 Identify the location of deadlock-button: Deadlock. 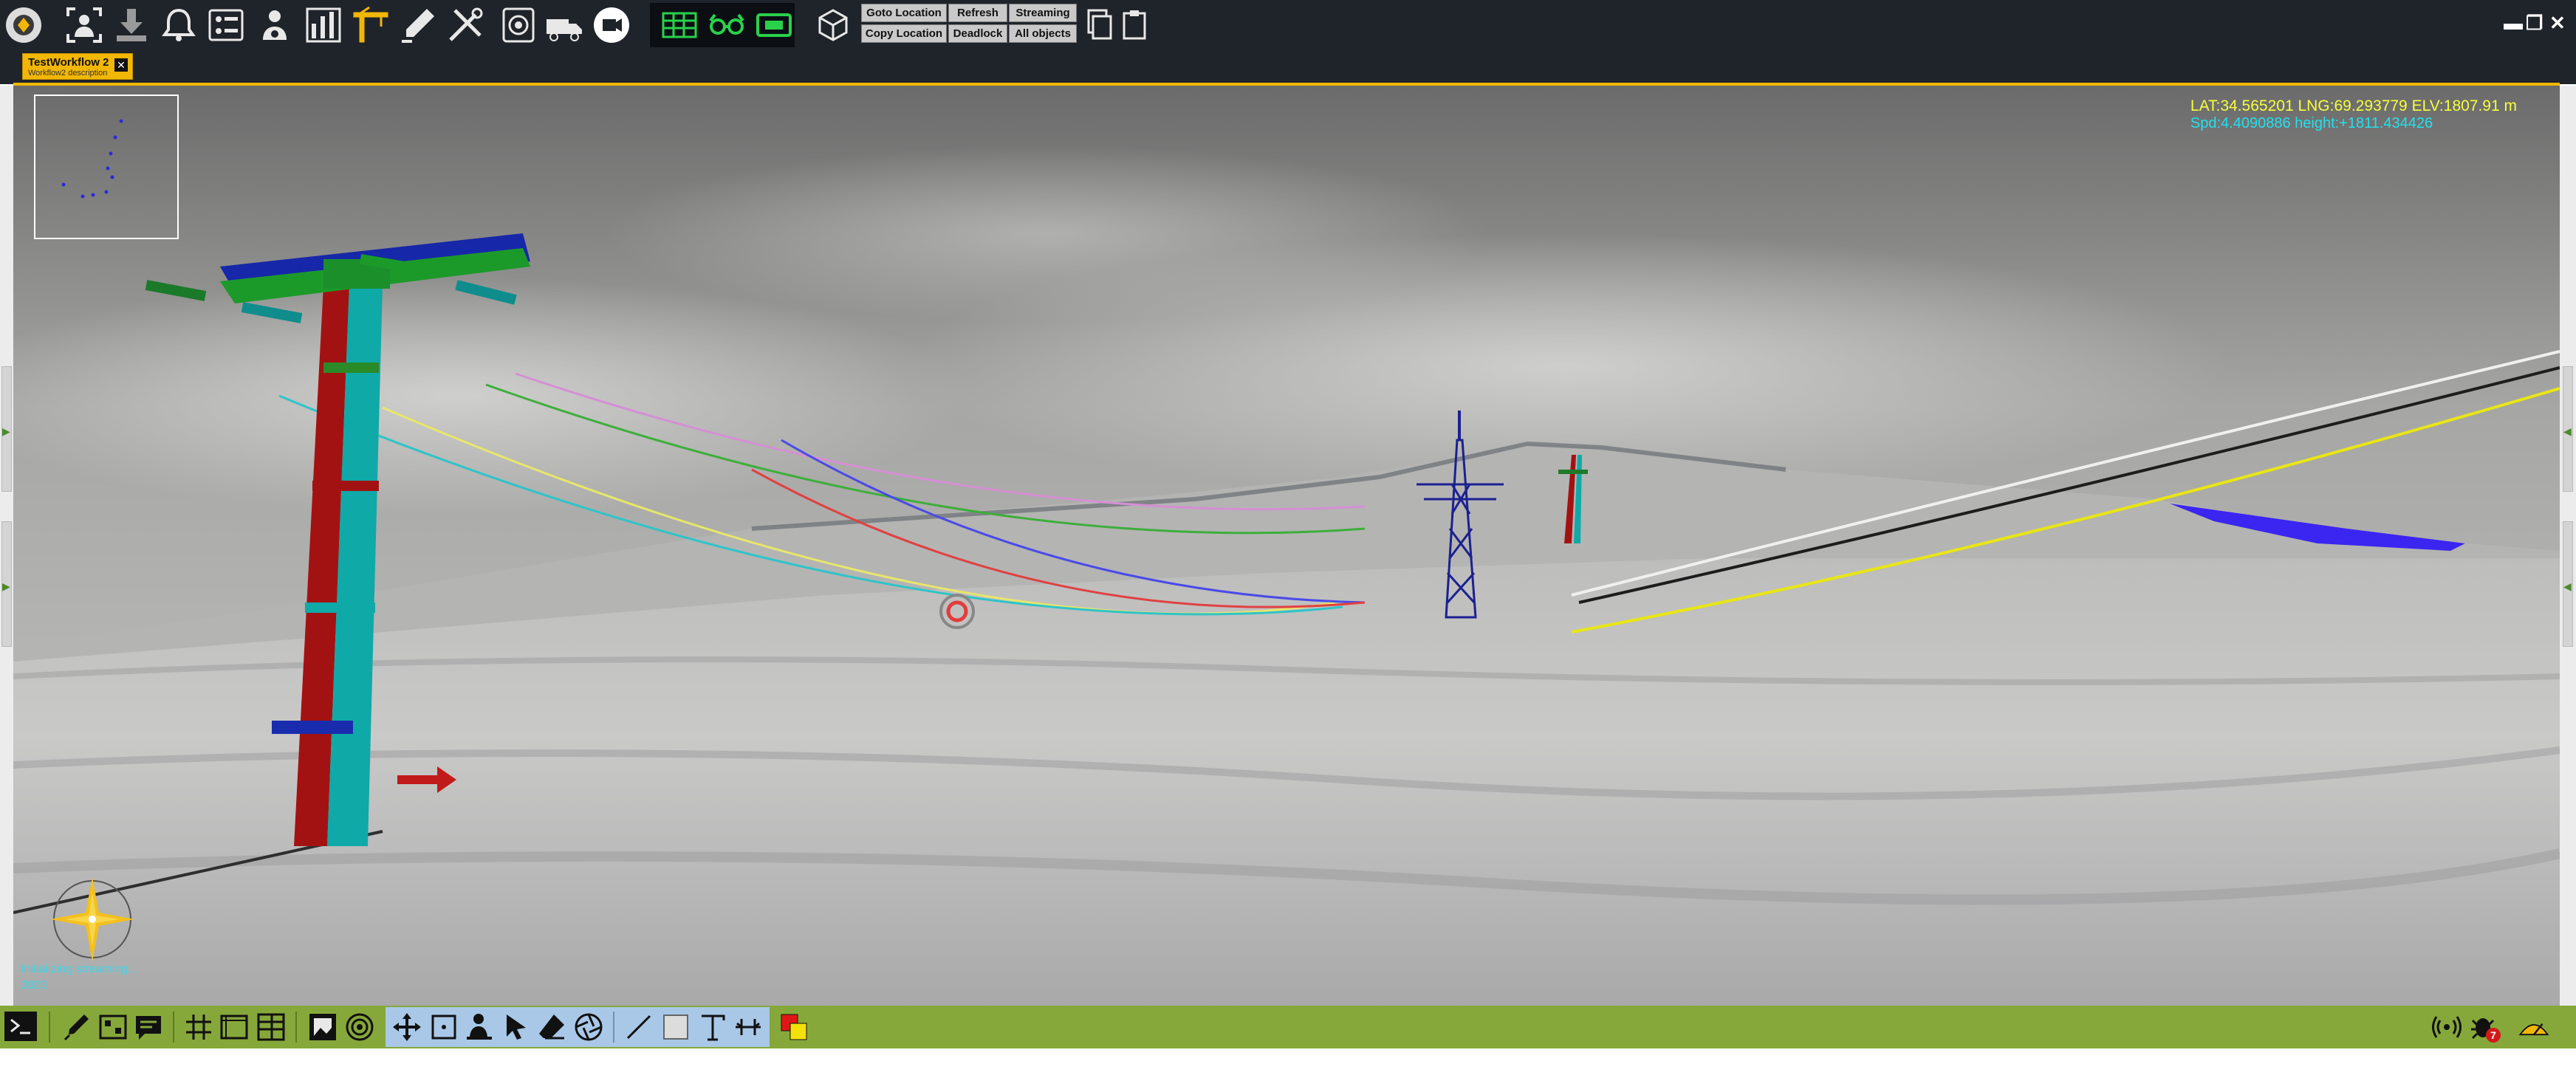
(977, 33).